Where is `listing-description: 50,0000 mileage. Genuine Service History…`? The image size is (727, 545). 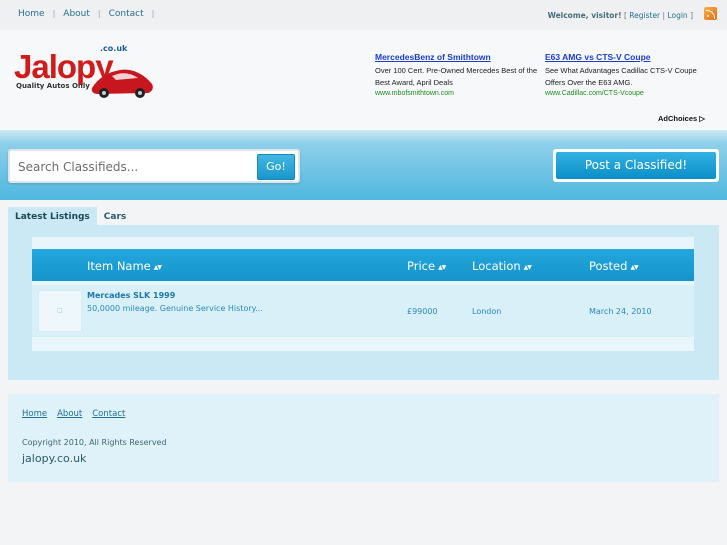 listing-description: 50,0000 mileage. Genuine Service History… is located at coordinates (175, 308).